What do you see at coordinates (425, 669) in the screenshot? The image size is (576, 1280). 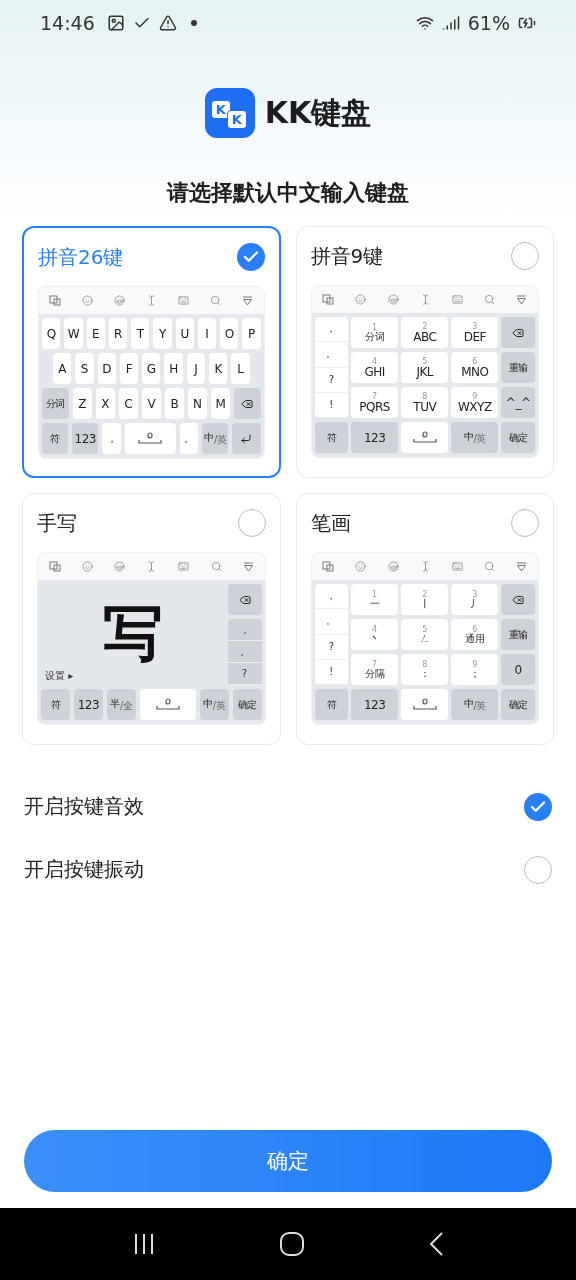 I see `keyboard-key: 8 ：` at bounding box center [425, 669].